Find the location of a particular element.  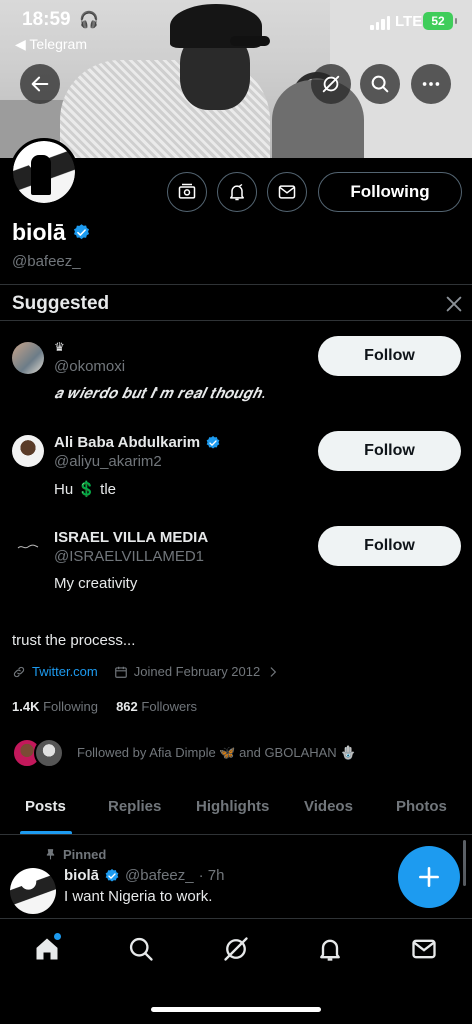

signature-logo-icon is located at coordinates (28, 546).